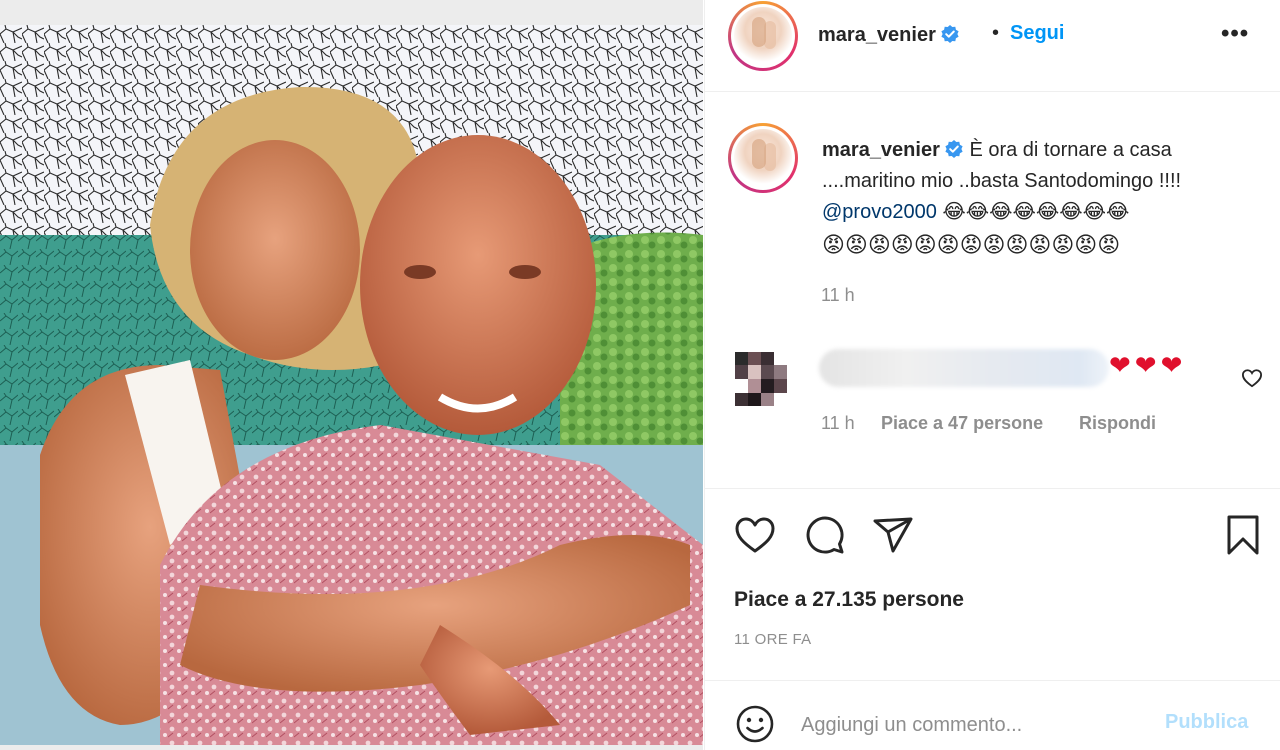 This screenshot has height=750, width=1280. What do you see at coordinates (849, 600) in the screenshot?
I see `post-likes-count: Piace a 27.135 persone` at bounding box center [849, 600].